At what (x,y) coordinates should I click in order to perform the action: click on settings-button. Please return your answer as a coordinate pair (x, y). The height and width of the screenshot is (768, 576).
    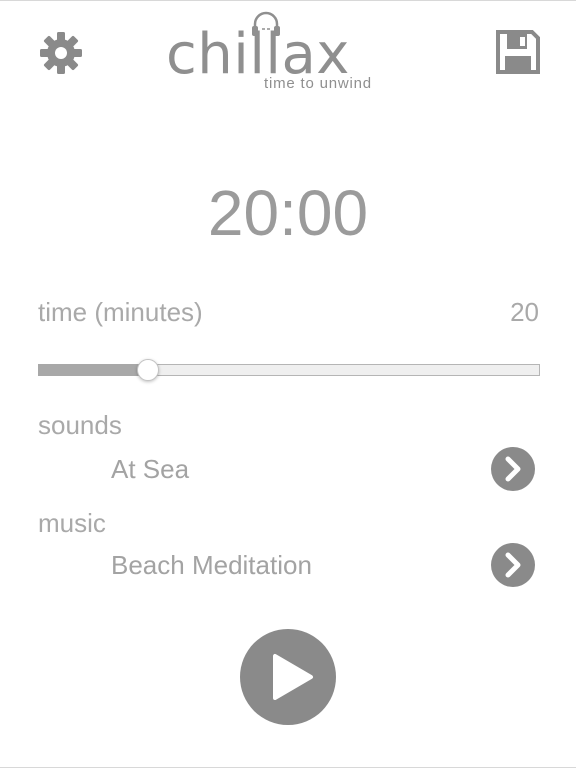
    Looking at the image, I should click on (61, 53).